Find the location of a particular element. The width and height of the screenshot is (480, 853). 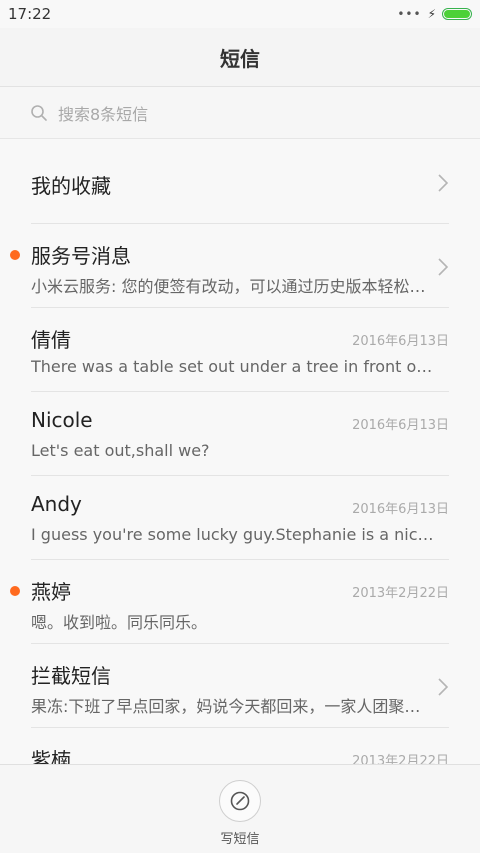

status-icons: ••• ⚡ is located at coordinates (434, 14).